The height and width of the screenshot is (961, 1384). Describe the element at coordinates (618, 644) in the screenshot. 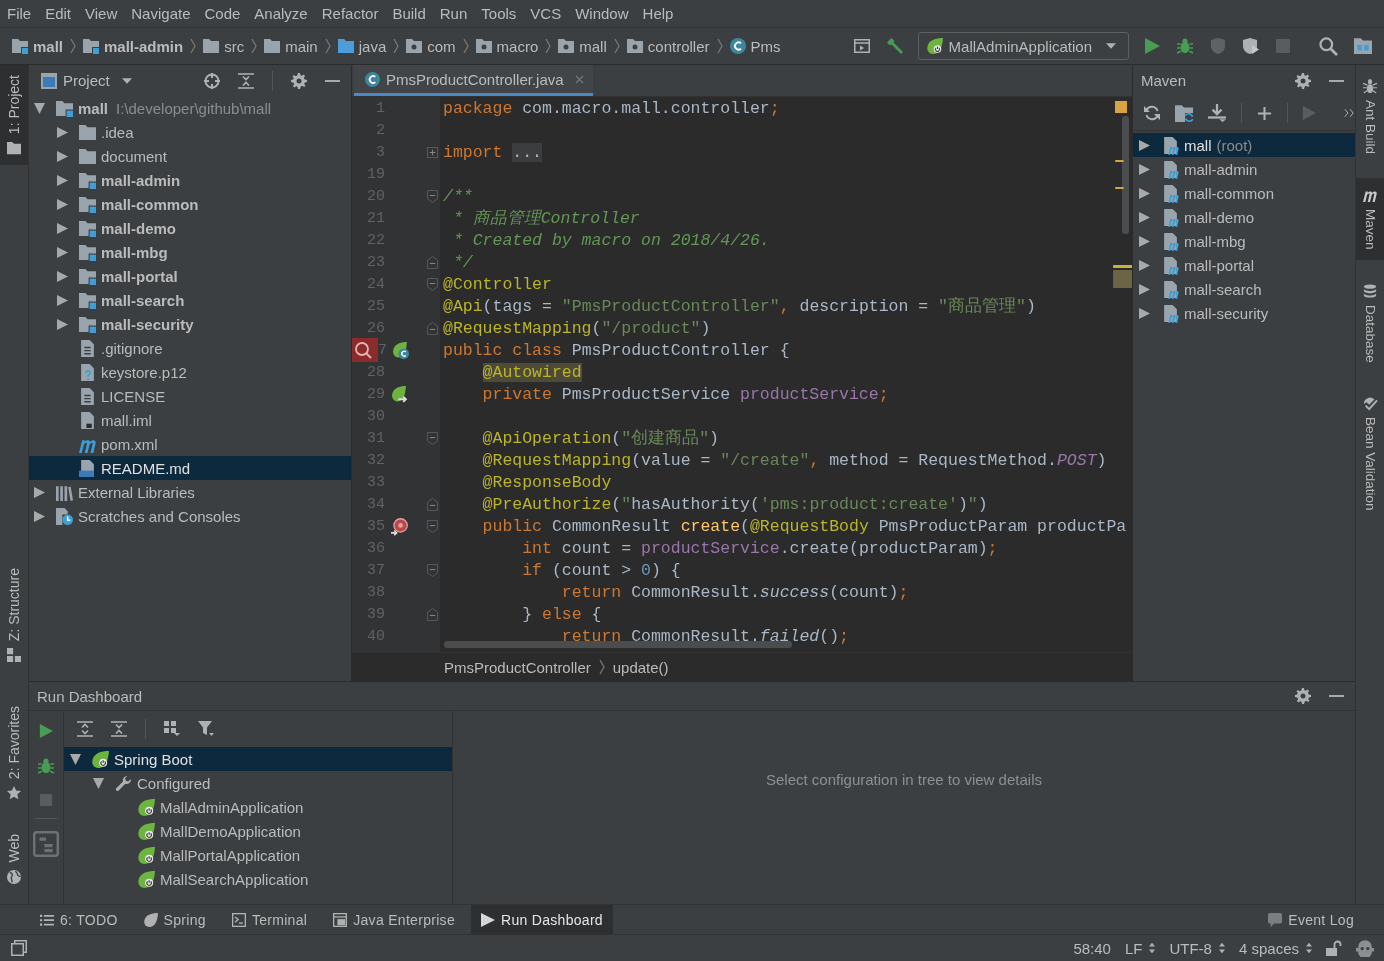

I see `scrollbar-thumb` at that location.